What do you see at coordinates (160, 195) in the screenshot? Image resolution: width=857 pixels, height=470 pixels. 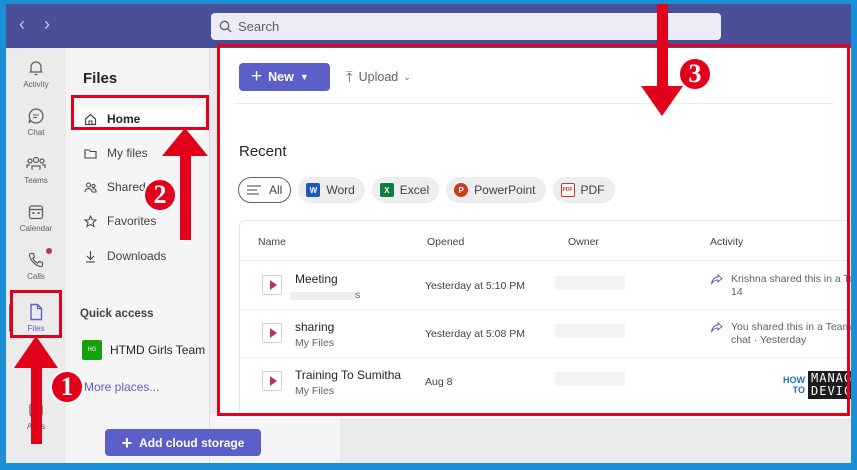 I see `annotation-number-2: 2` at bounding box center [160, 195].